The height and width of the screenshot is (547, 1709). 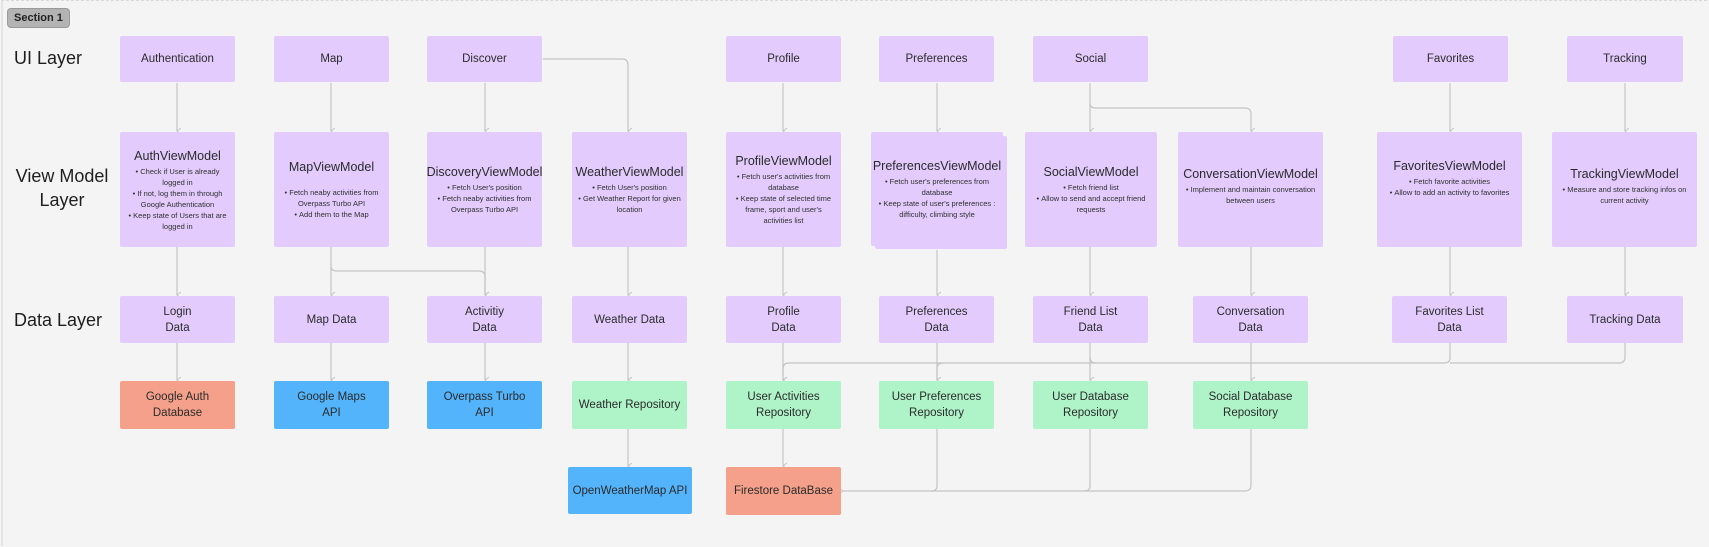 What do you see at coordinates (940, 371) in the screenshot?
I see `wire-bus-userprefs` at bounding box center [940, 371].